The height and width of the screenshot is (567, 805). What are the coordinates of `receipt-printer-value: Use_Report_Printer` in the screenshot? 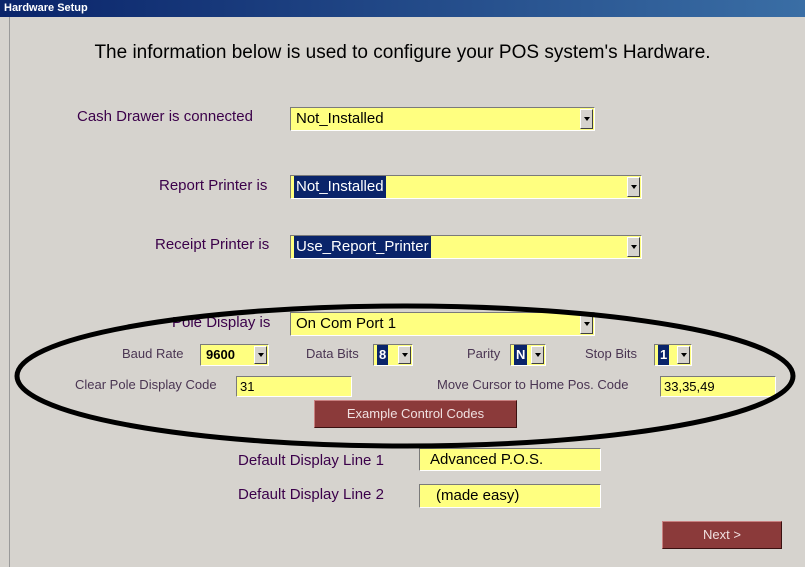 It's located at (362, 247).